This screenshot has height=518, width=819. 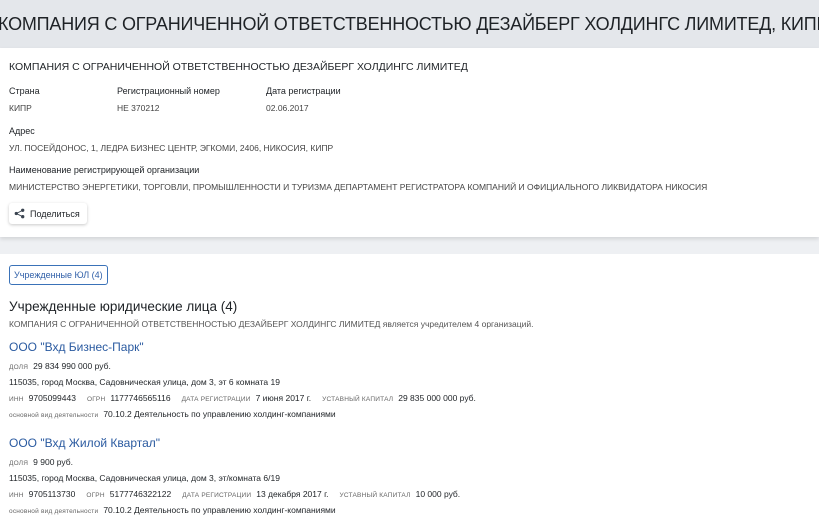 What do you see at coordinates (123, 306) in the screenshot?
I see `section-title: Учрежденные юридические лица (4)` at bounding box center [123, 306].